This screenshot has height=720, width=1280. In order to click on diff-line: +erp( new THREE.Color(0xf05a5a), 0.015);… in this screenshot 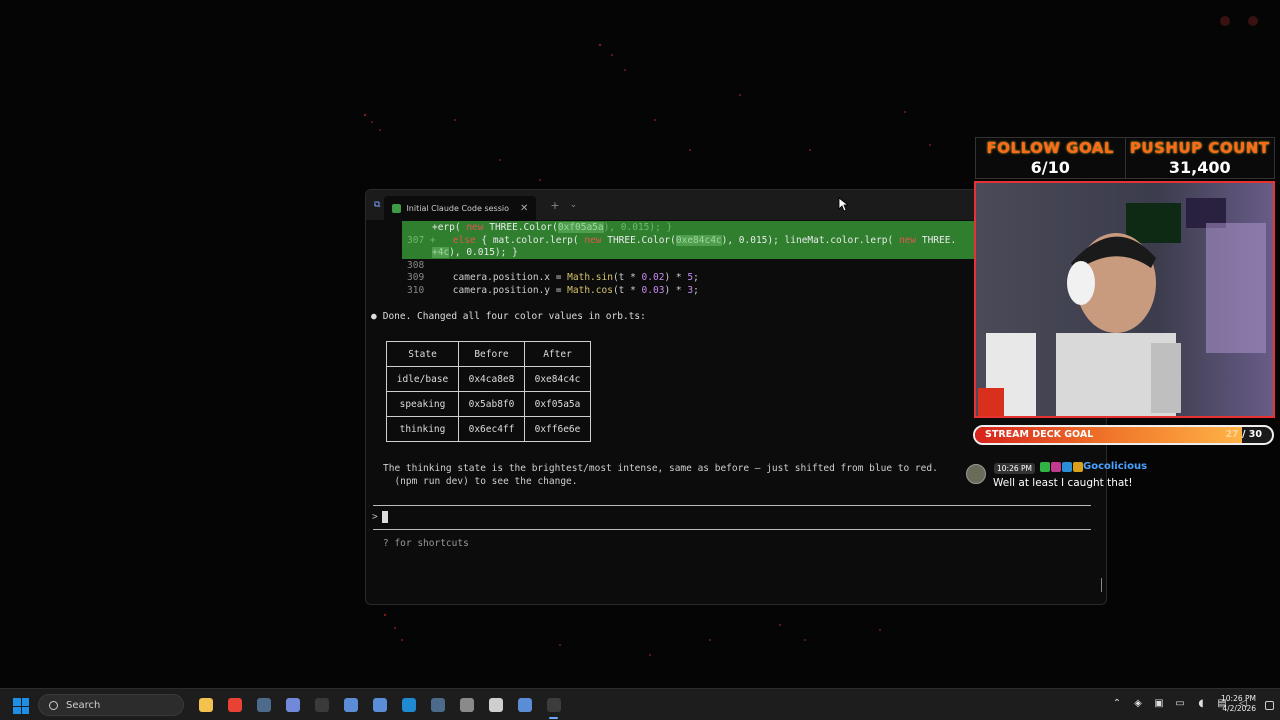, I will do `click(552, 227)`.